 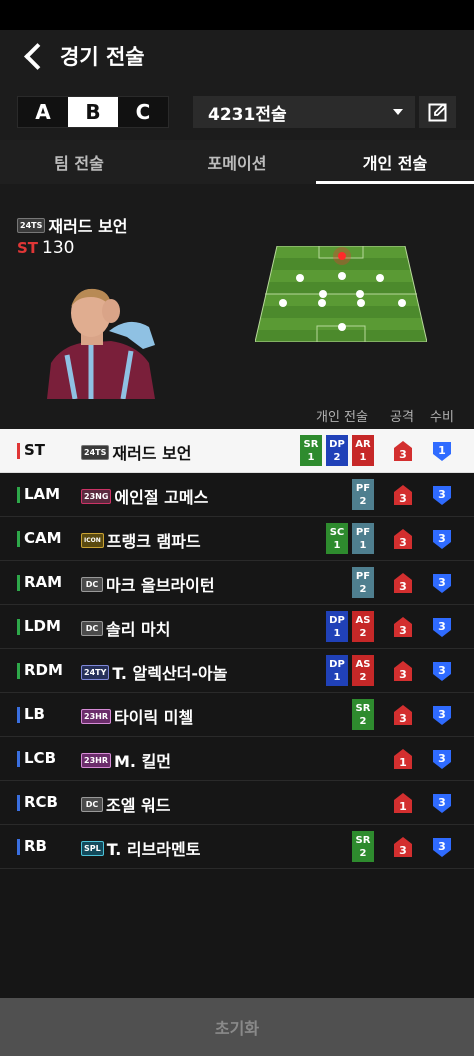 What do you see at coordinates (154, 717) in the screenshot?
I see `player-name: 타이릭 미첼` at bounding box center [154, 717].